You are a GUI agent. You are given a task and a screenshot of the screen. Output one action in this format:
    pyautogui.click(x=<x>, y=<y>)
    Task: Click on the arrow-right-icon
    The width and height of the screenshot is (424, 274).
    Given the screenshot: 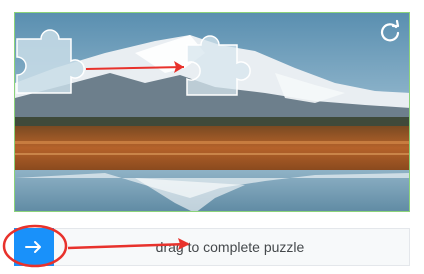 What is the action you would take?
    pyautogui.click(x=33, y=247)
    